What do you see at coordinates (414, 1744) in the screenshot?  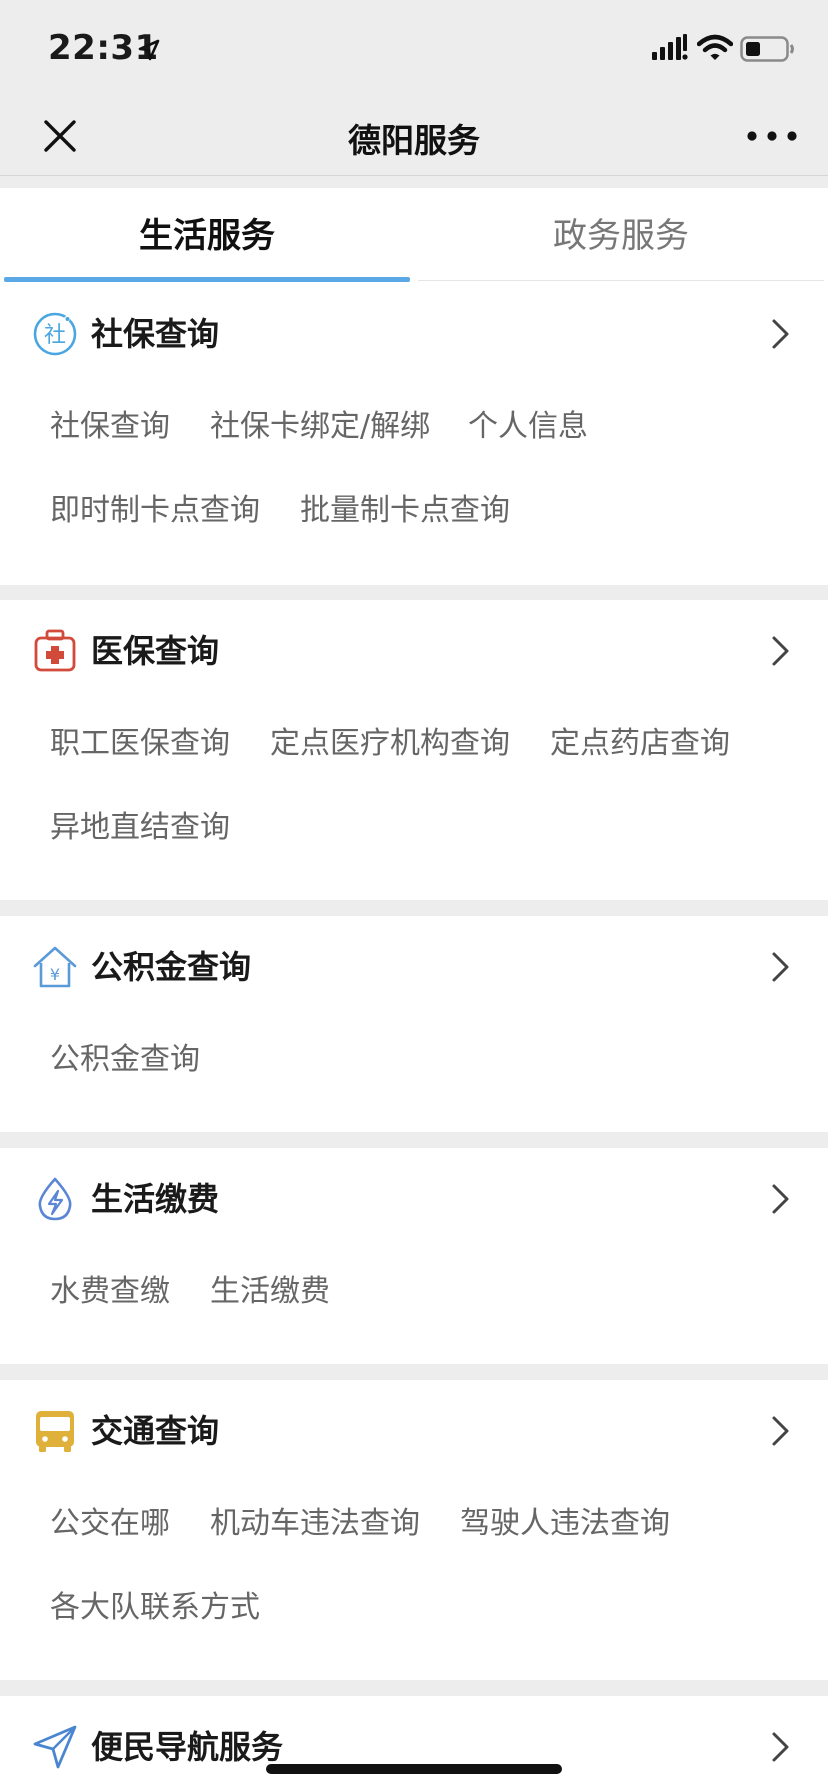 I see `section-navigation-service: 便民导航服务` at bounding box center [414, 1744].